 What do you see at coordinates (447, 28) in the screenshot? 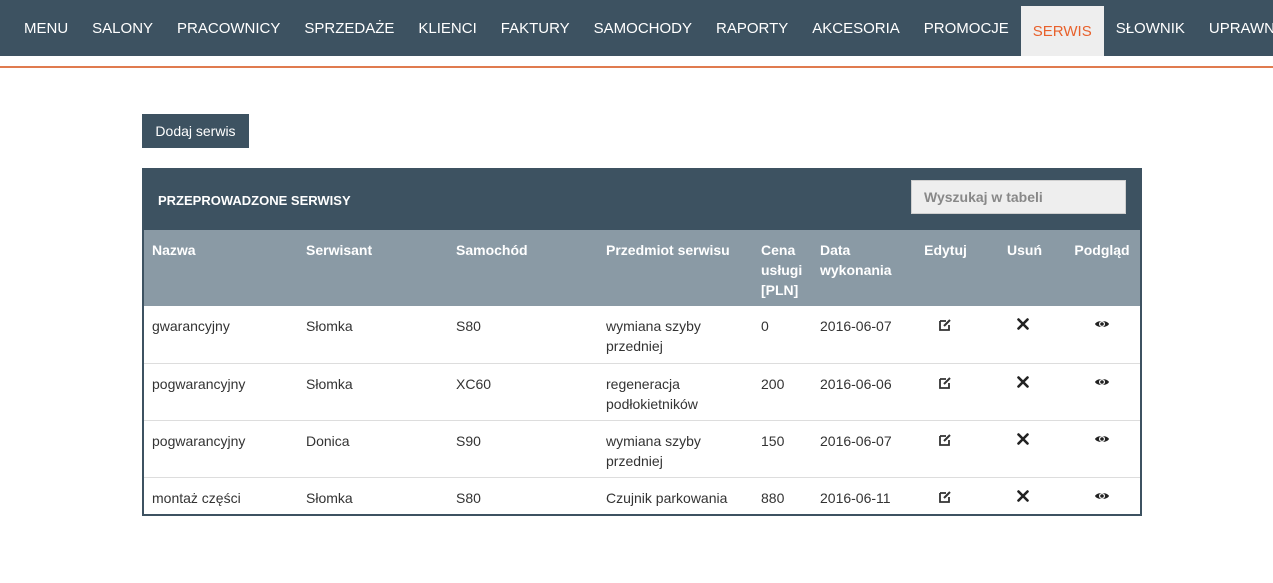
I see `nav-item-klienci: KLIENCI` at bounding box center [447, 28].